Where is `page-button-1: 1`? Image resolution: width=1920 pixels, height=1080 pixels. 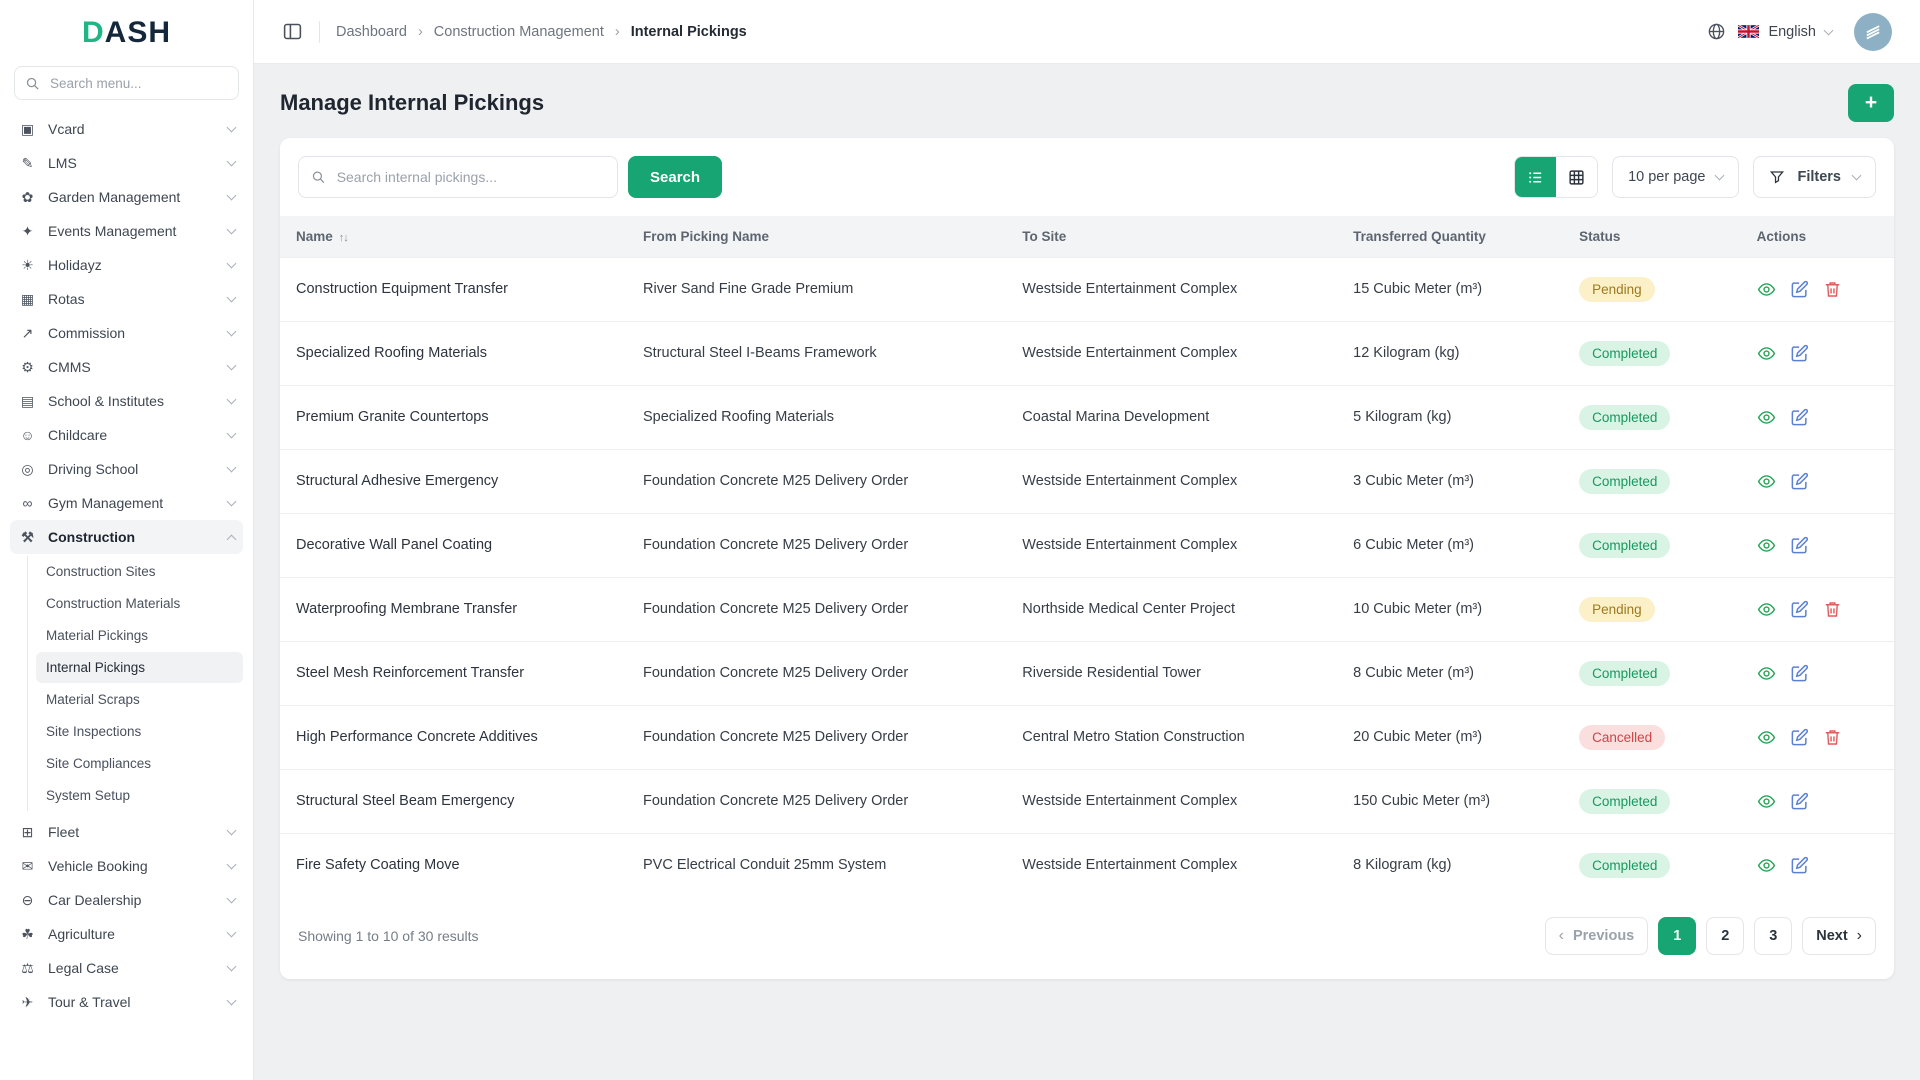 page-button-1: 1 is located at coordinates (1677, 936).